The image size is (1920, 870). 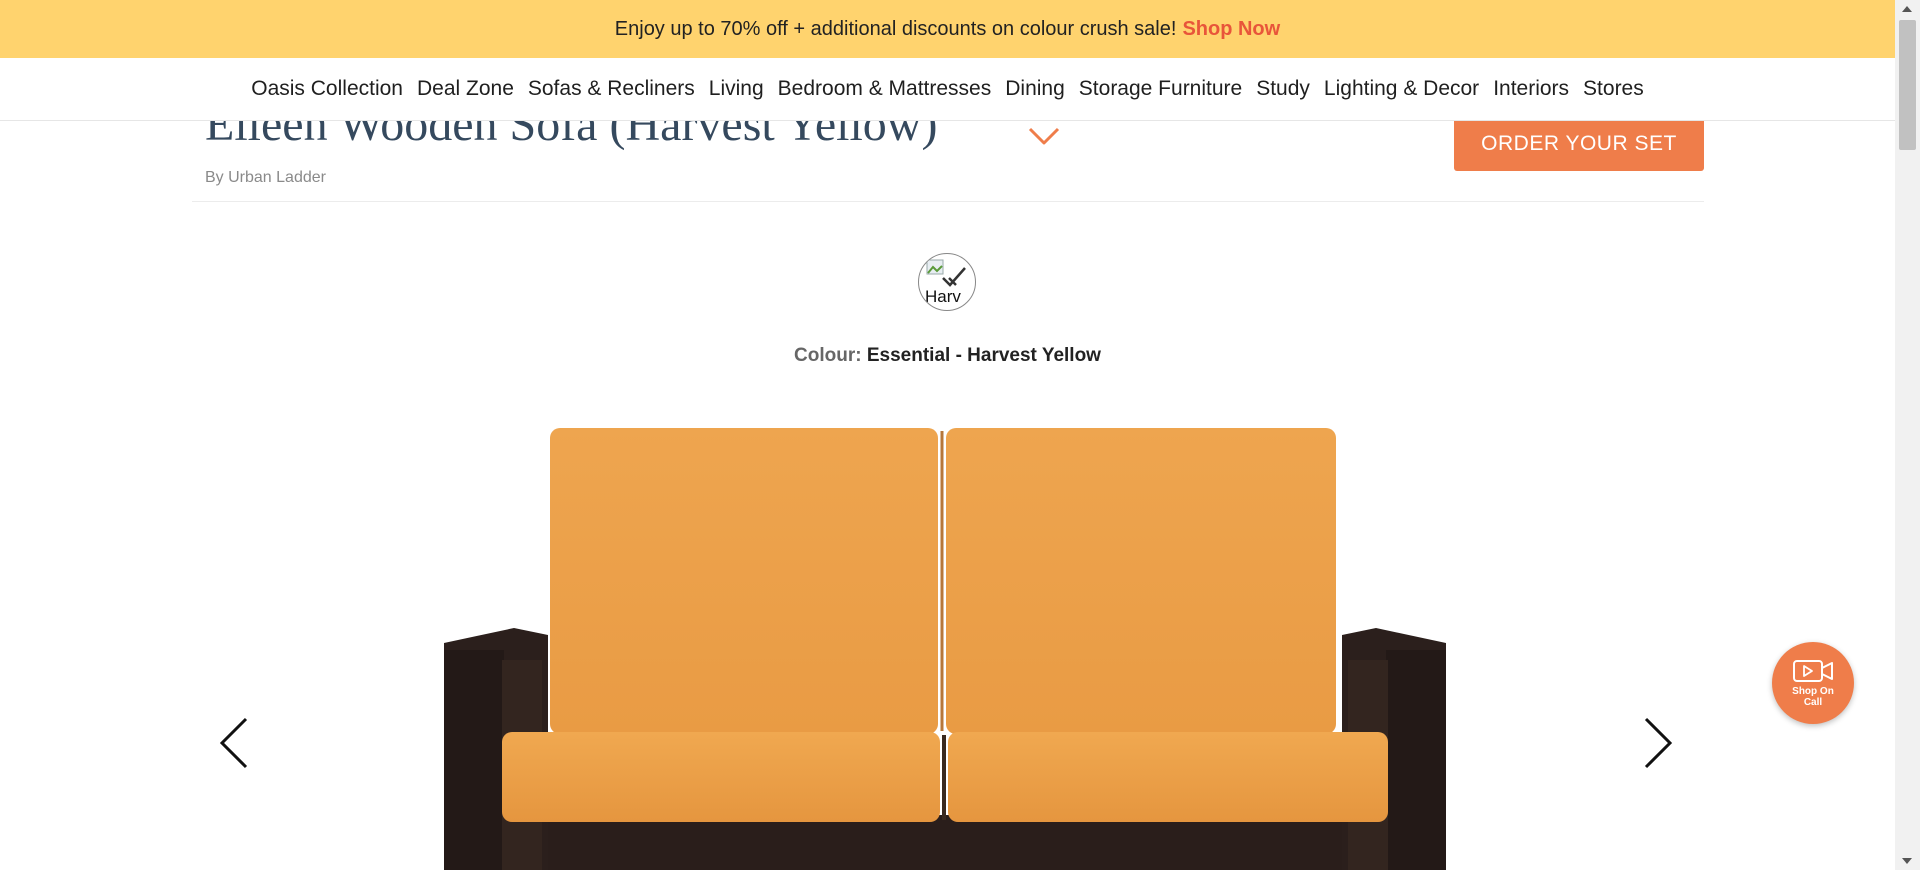 What do you see at coordinates (1613, 89) in the screenshot?
I see `nav-item-stores: Stores` at bounding box center [1613, 89].